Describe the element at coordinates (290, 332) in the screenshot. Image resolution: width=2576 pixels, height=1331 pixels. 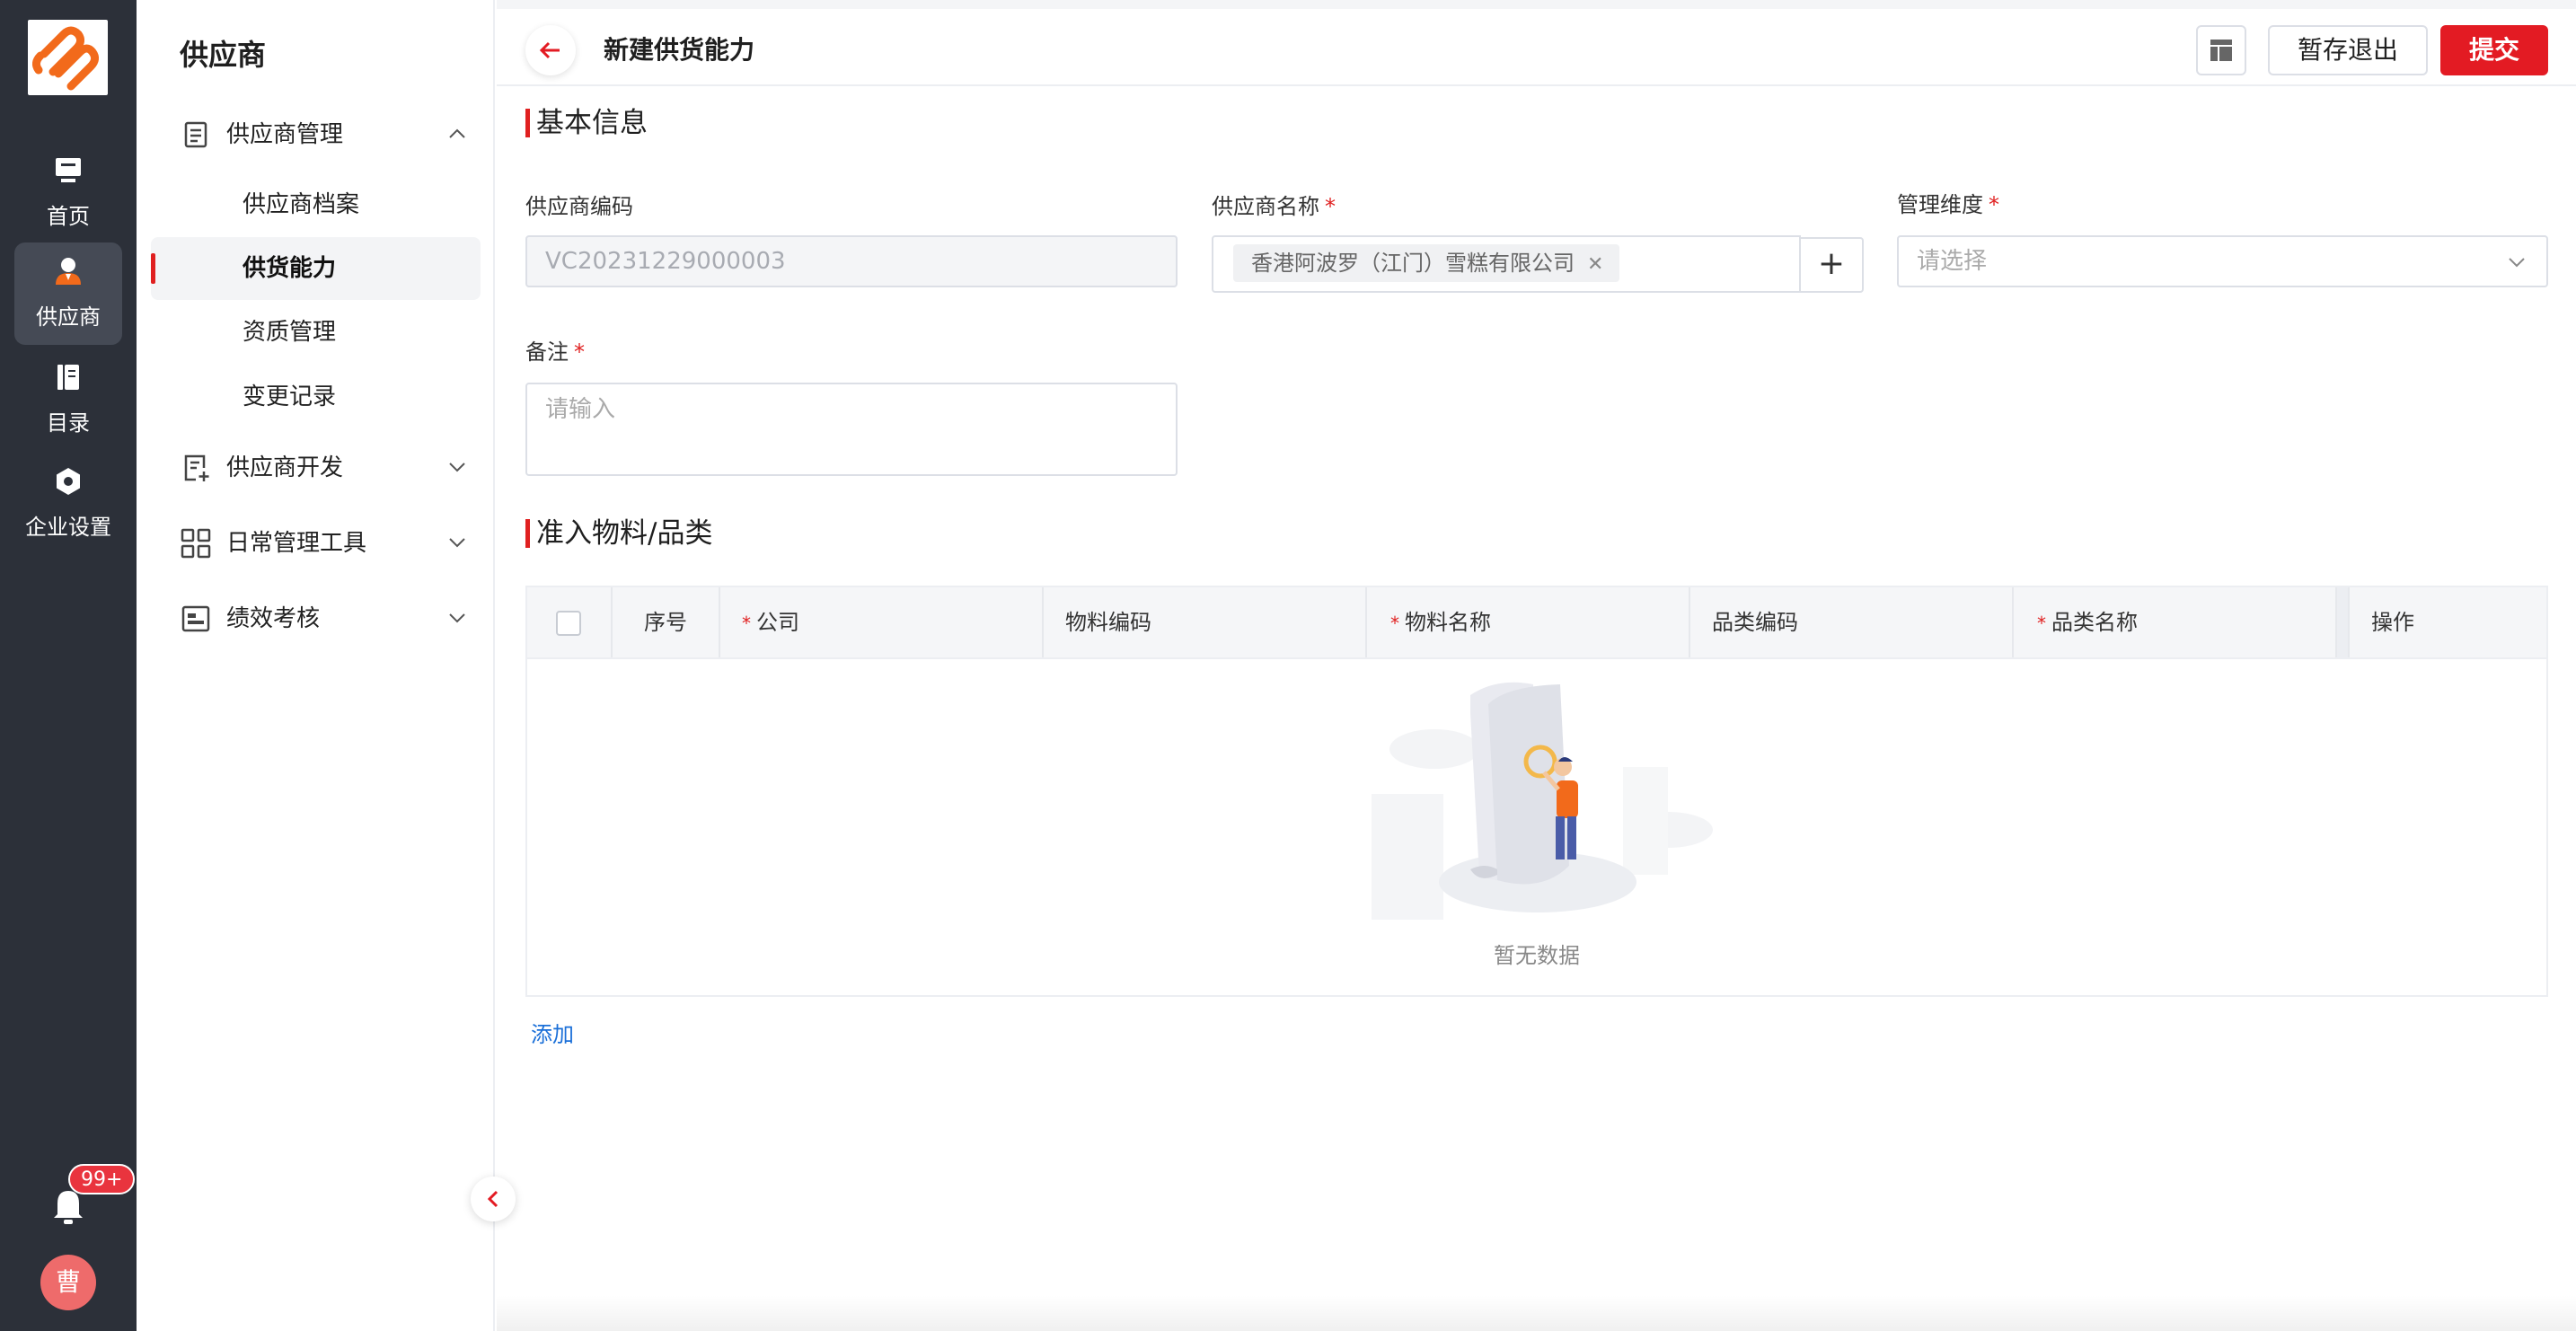
I see `menu-item-label: 资质管理` at that location.